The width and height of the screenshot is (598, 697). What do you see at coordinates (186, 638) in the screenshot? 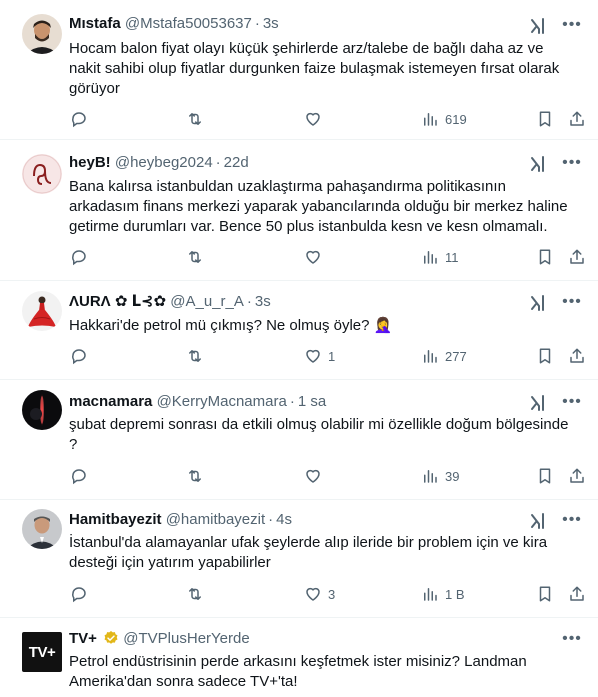
I see `author-handle: @TVPlusHerYerde` at bounding box center [186, 638].